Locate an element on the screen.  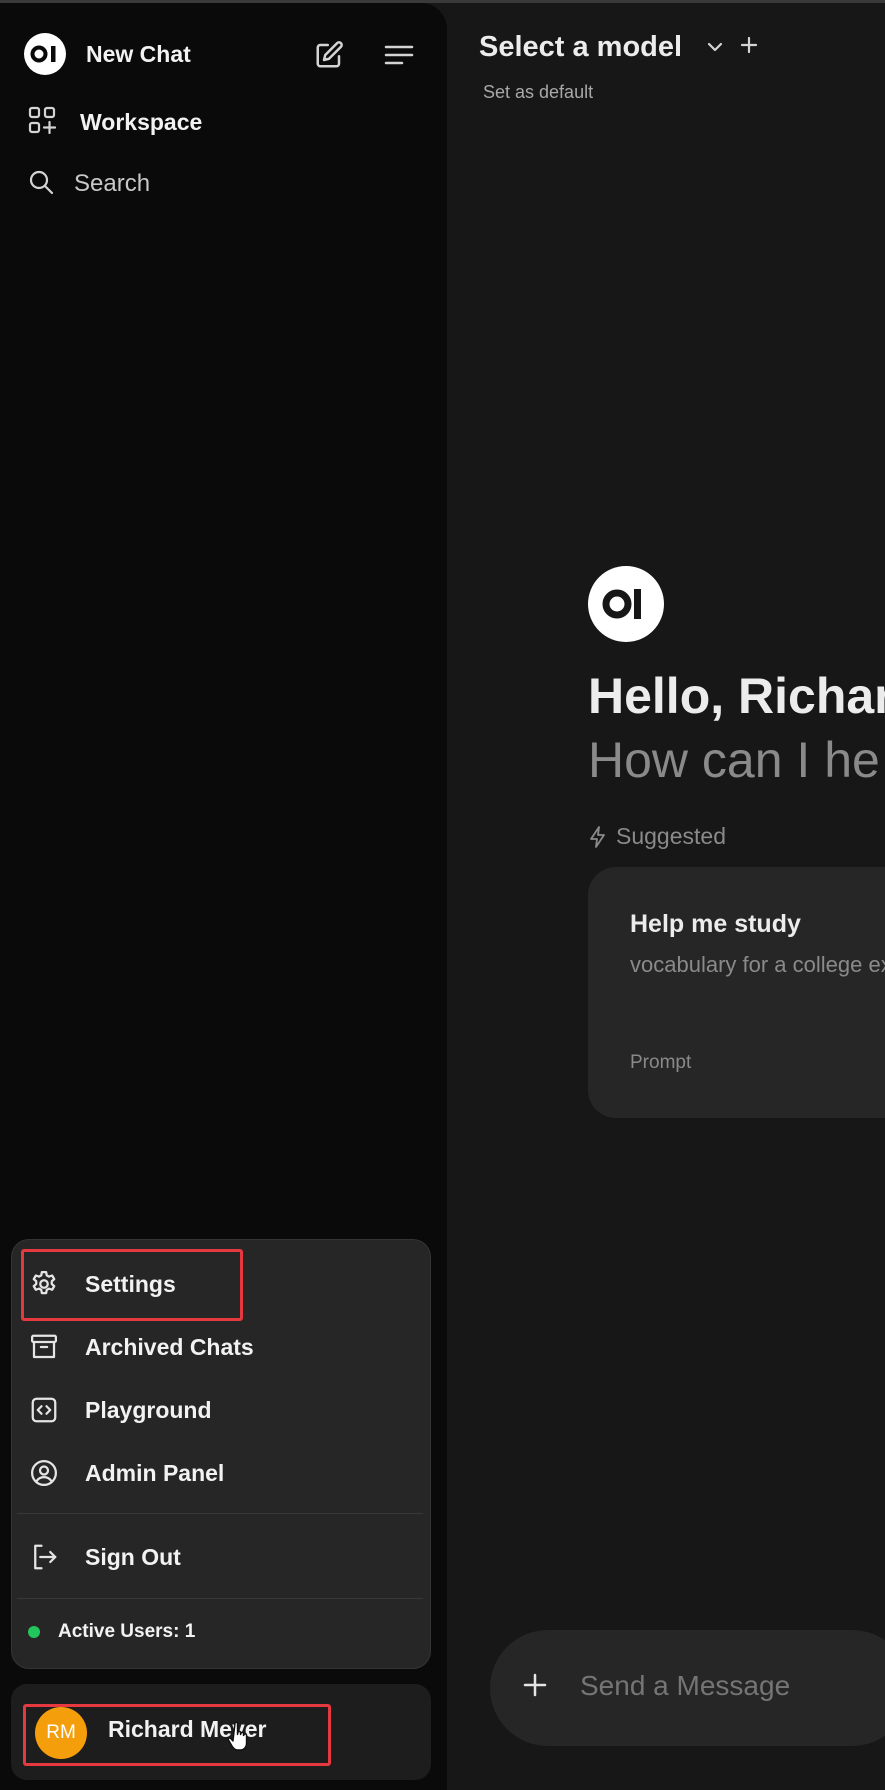
new-chat-button: New Chat is located at coordinates (107, 54).